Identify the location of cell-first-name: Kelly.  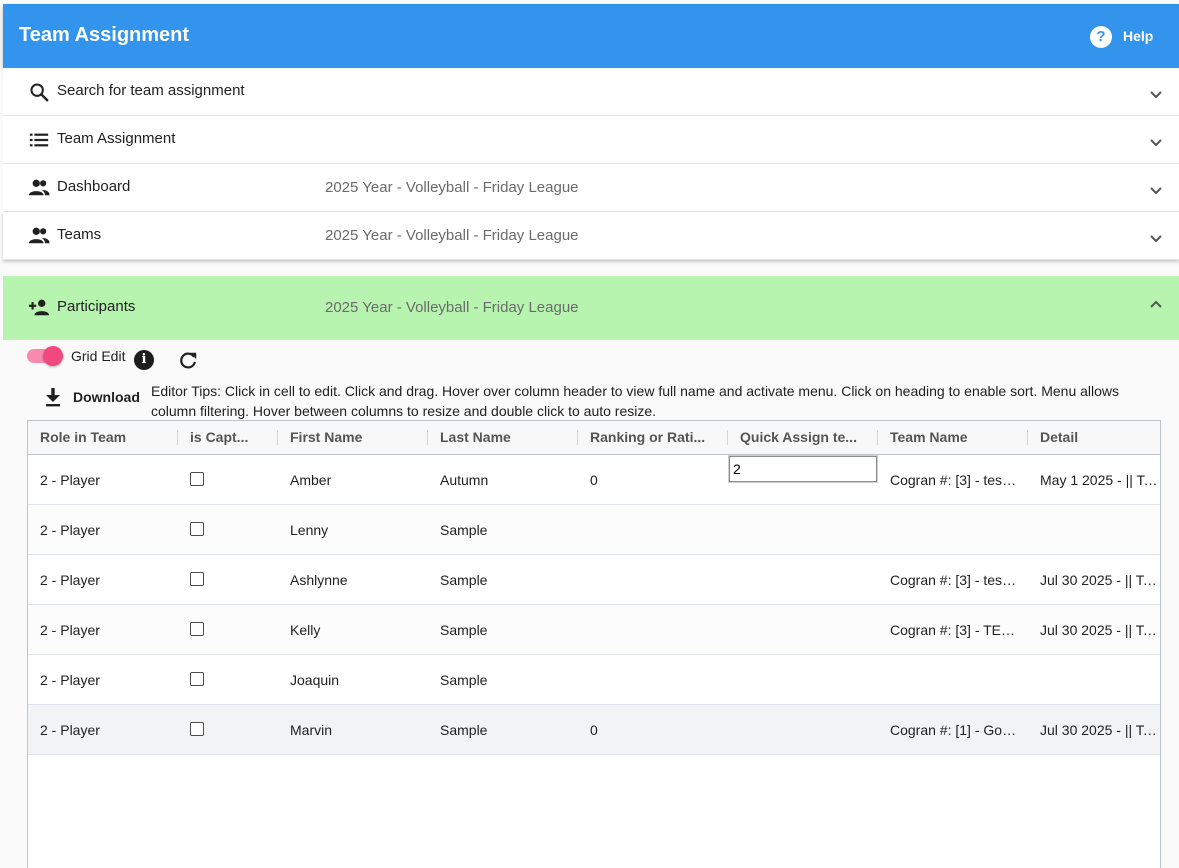
(353, 630).